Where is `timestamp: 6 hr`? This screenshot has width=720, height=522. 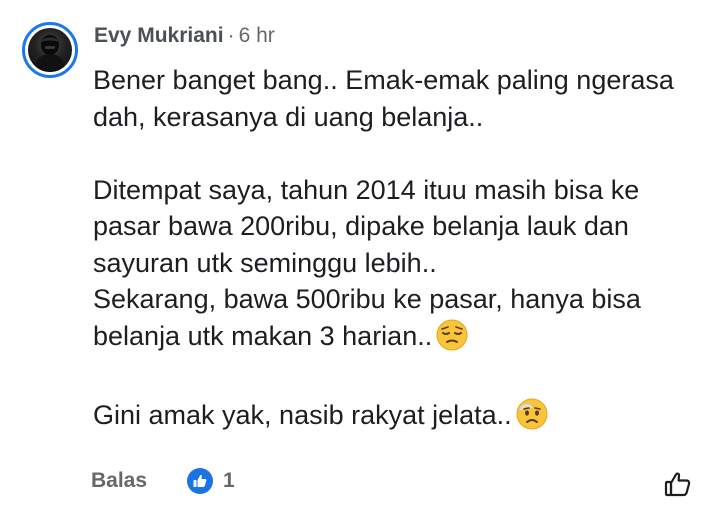
timestamp: 6 hr is located at coordinates (257, 35).